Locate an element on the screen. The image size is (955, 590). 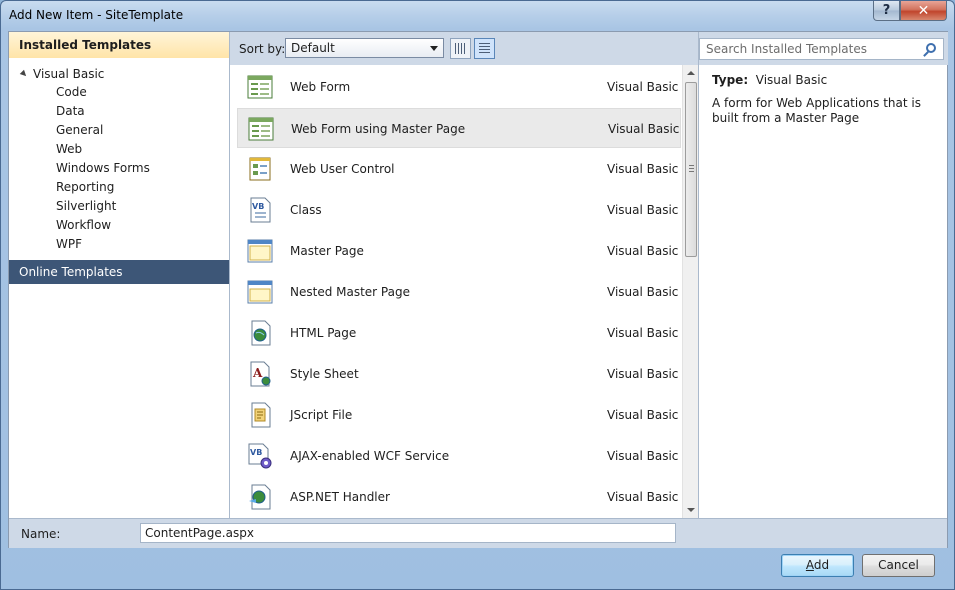
template-row-nested-master-page: Nested Master Page Visual Basic is located at coordinates (459, 292).